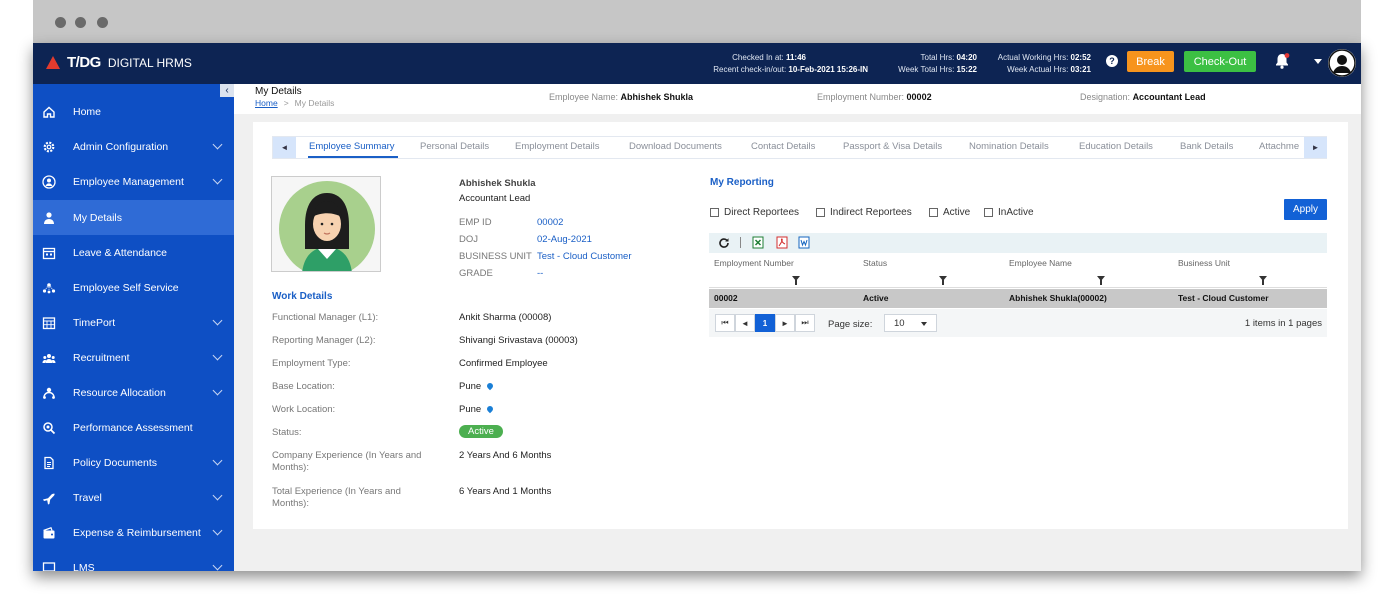  What do you see at coordinates (133, 111) in the screenshot?
I see `sidebar-item-home: Home` at bounding box center [133, 111].